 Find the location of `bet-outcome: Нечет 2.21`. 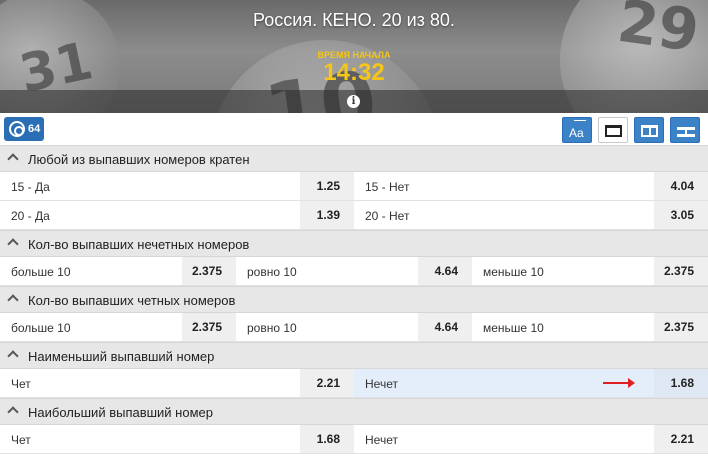

bet-outcome: Нечет 2.21 is located at coordinates (531, 439).